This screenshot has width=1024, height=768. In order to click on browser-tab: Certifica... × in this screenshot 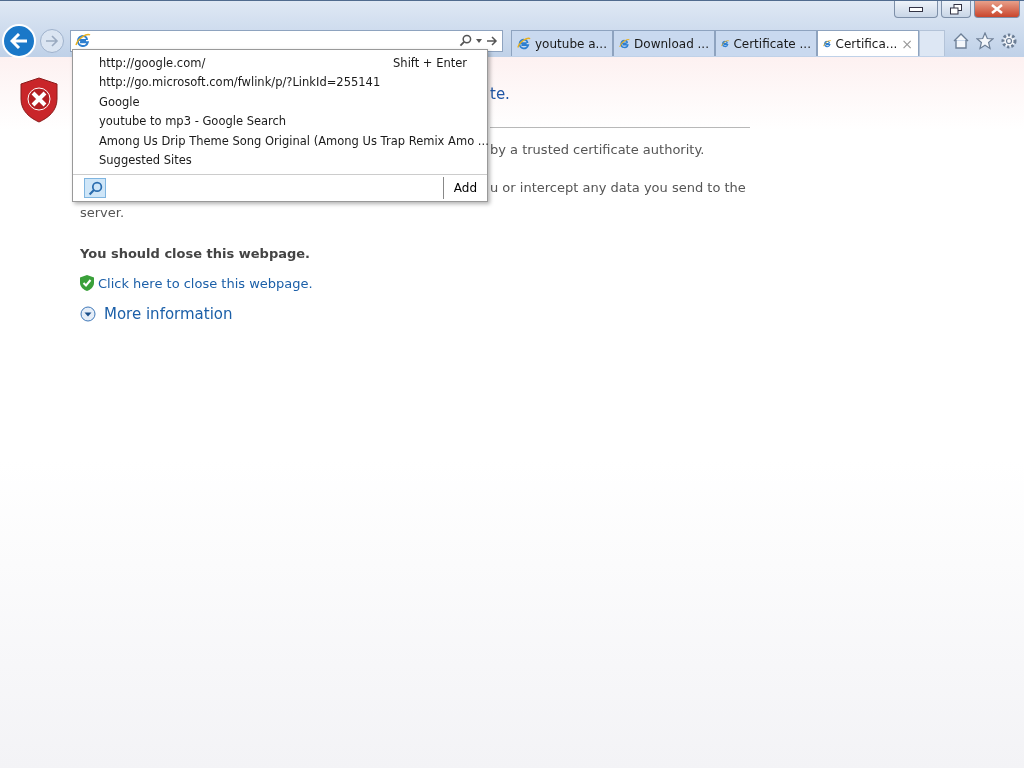, I will do `click(868, 43)`.